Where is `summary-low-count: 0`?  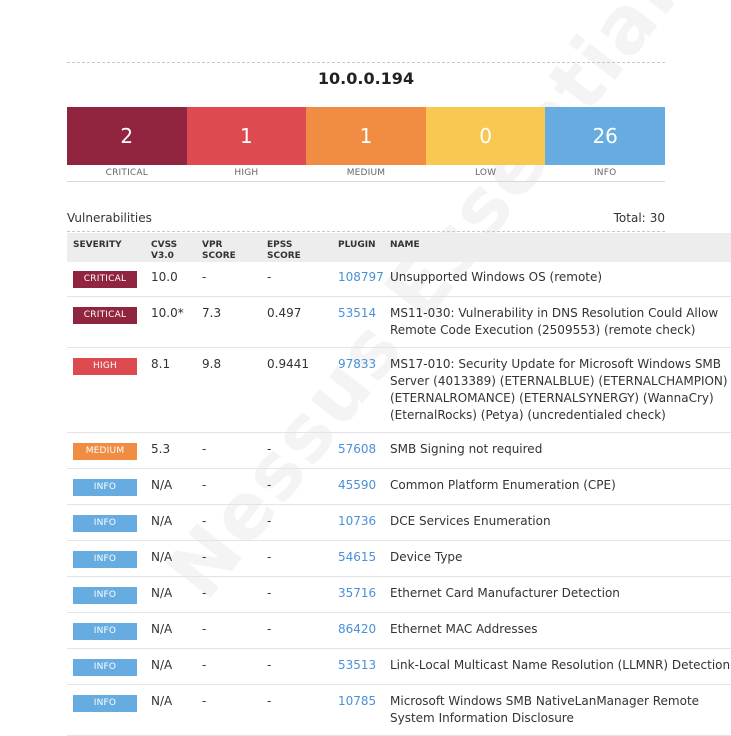
summary-low-count: 0 is located at coordinates (485, 136).